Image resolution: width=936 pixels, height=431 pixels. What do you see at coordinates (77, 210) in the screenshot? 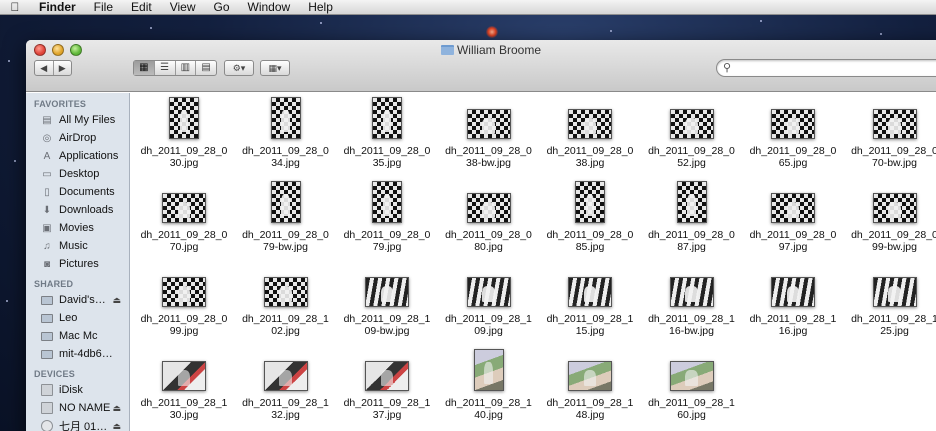
I see `sidebar-item: ⬇ Downloads` at bounding box center [77, 210].